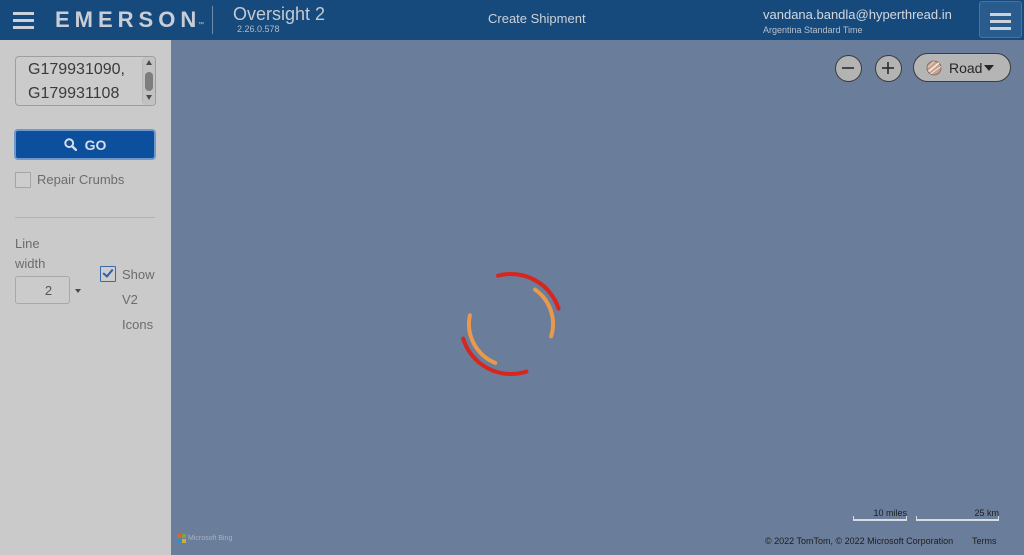 The width and height of the screenshot is (1024, 555). Describe the element at coordinates (95, 144) in the screenshot. I see `go-button-label: GO` at that location.